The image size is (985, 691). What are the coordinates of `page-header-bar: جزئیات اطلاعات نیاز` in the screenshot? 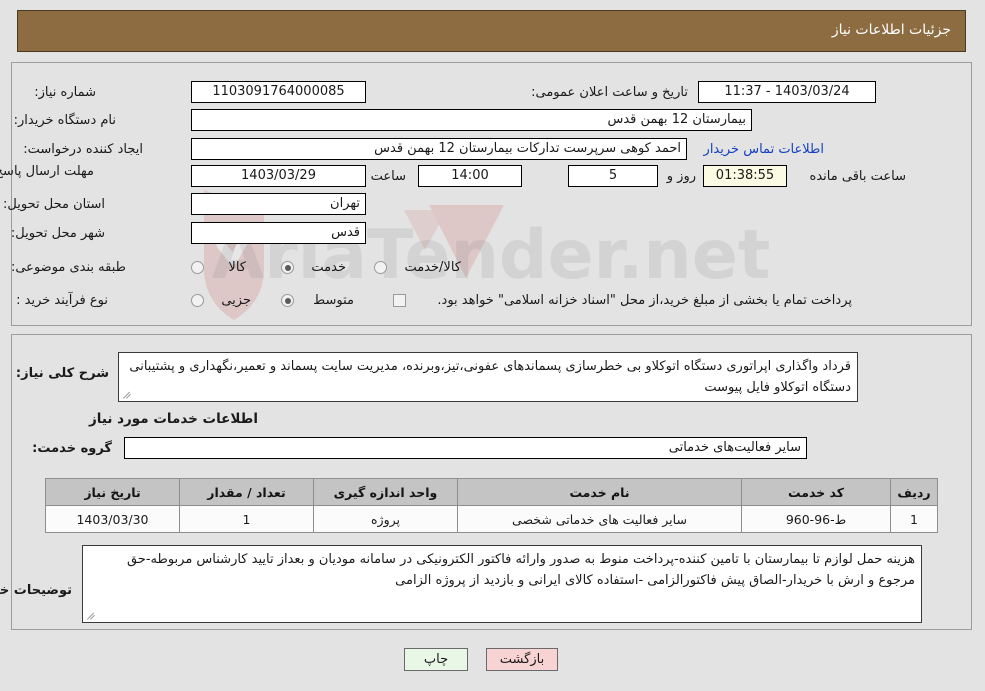 It's located at (492, 31).